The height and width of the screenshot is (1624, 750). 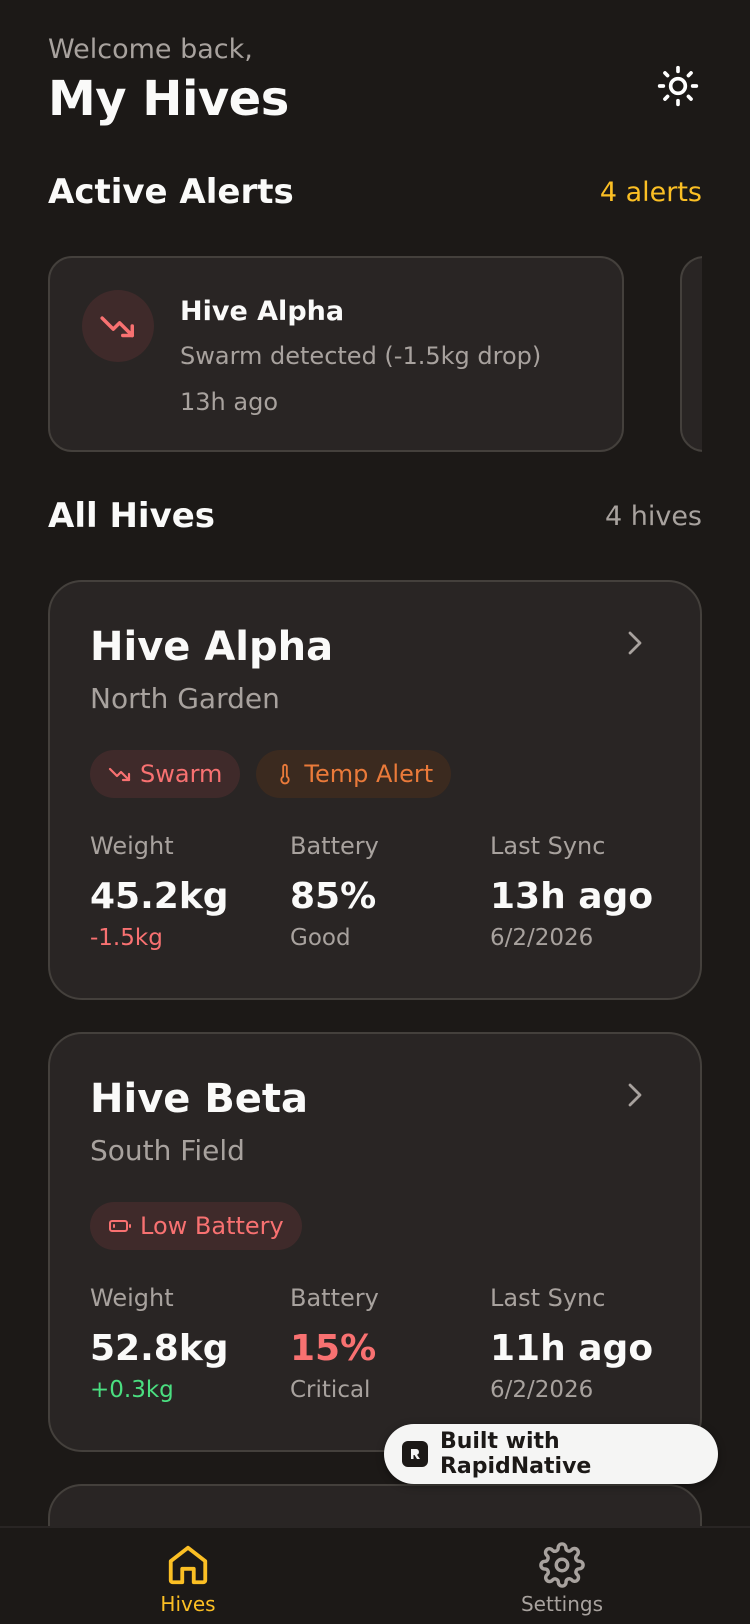 I want to click on battery-status: Critical, so click(x=330, y=1390).